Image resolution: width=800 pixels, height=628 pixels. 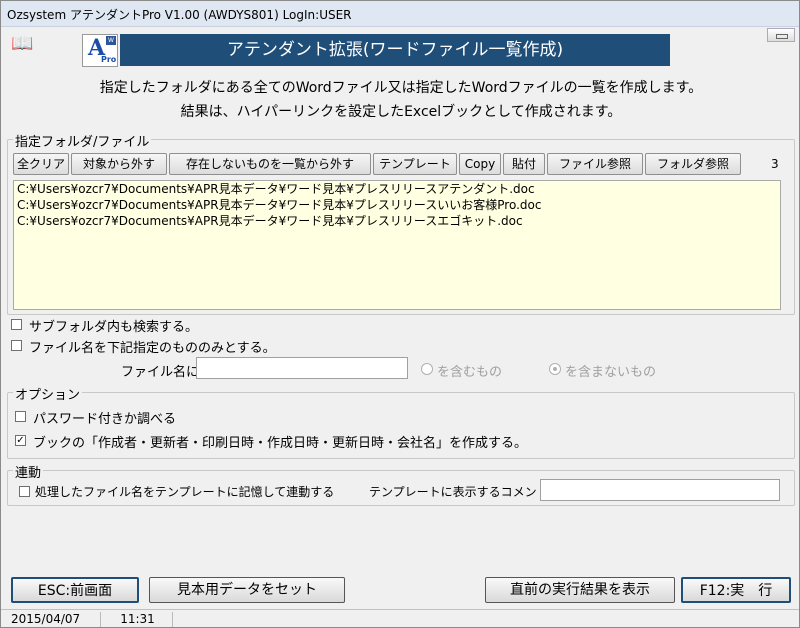 What do you see at coordinates (781, 35) in the screenshot?
I see `minimize-button` at bounding box center [781, 35].